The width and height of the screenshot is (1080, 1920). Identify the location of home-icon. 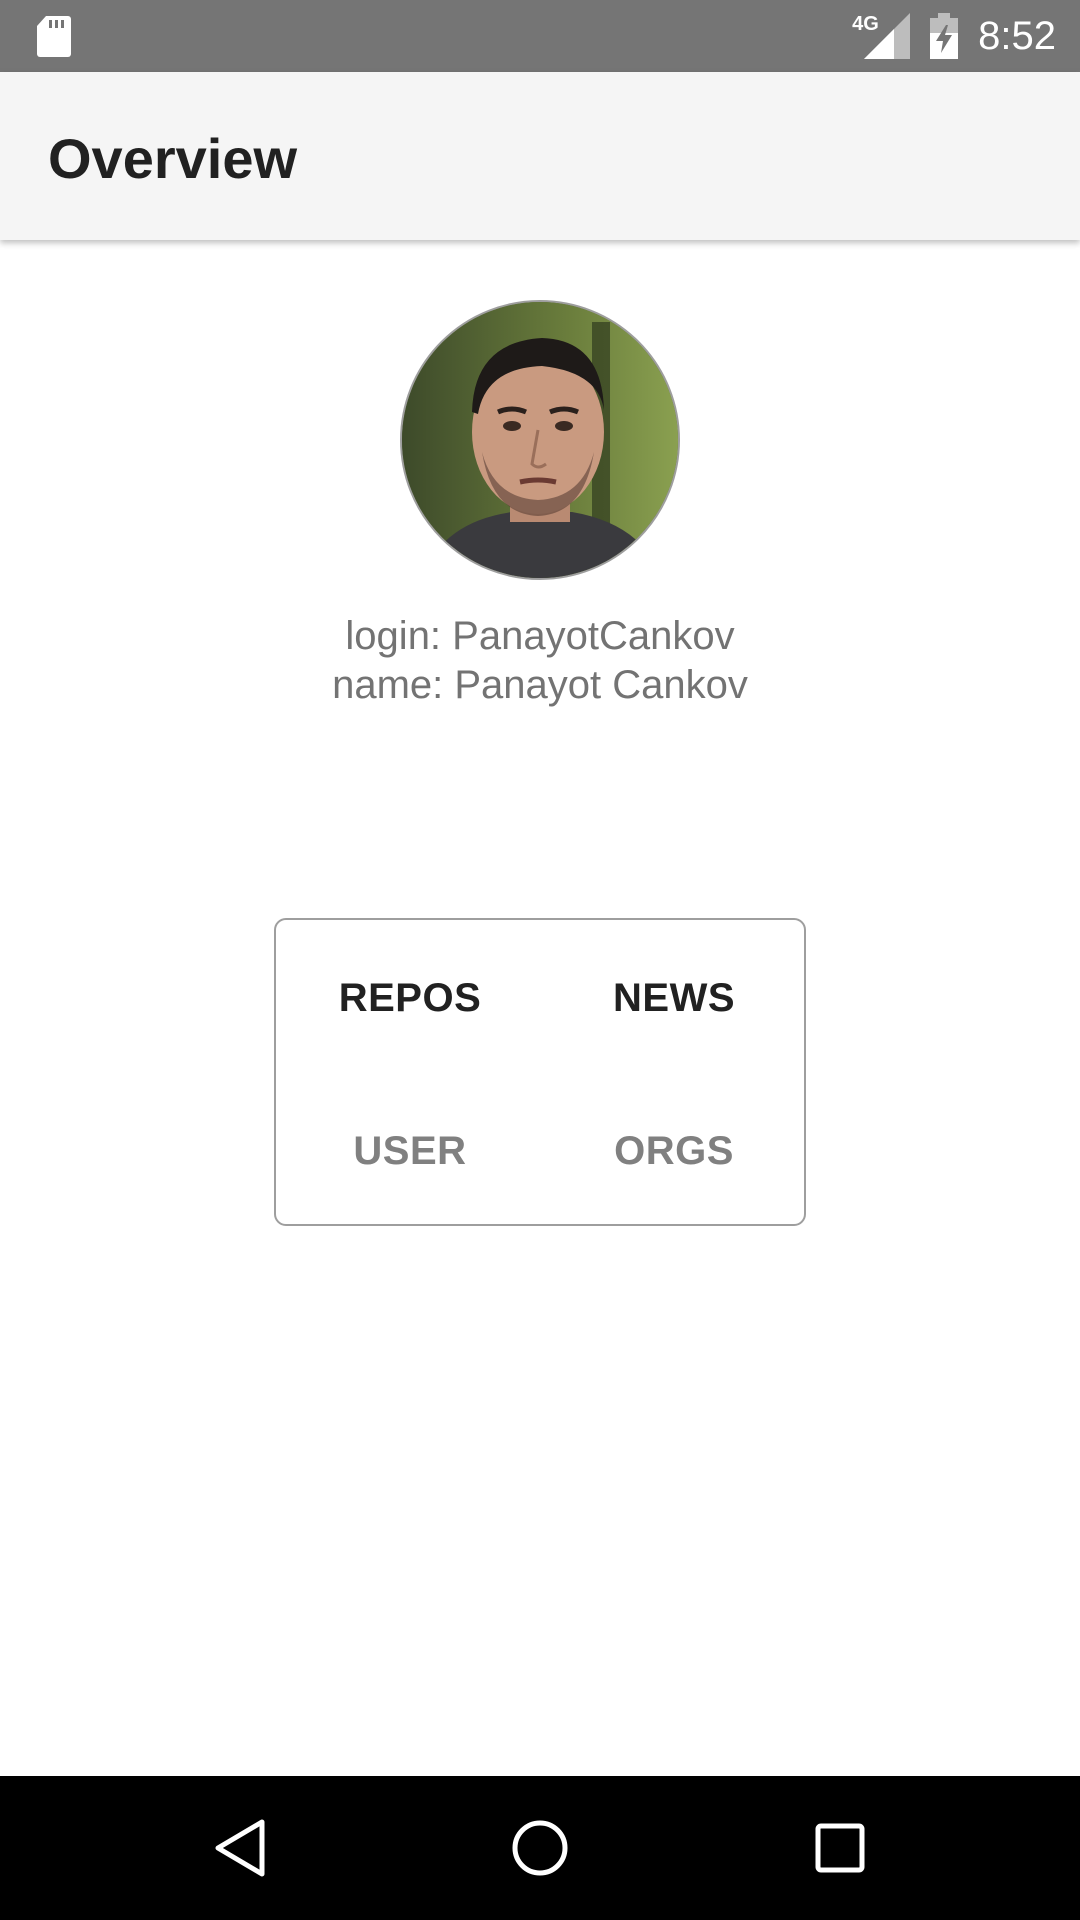
(540, 1848).